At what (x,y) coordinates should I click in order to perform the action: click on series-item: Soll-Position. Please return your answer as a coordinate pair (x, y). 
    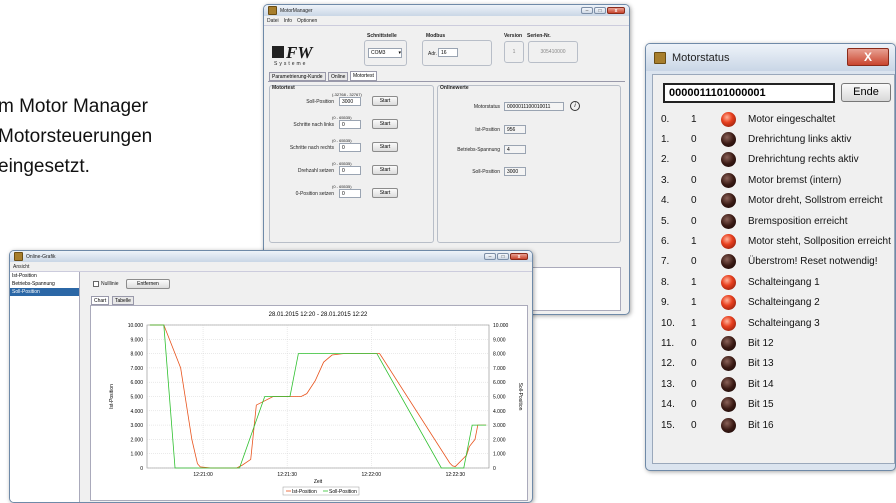
    Looking at the image, I should click on (44, 292).